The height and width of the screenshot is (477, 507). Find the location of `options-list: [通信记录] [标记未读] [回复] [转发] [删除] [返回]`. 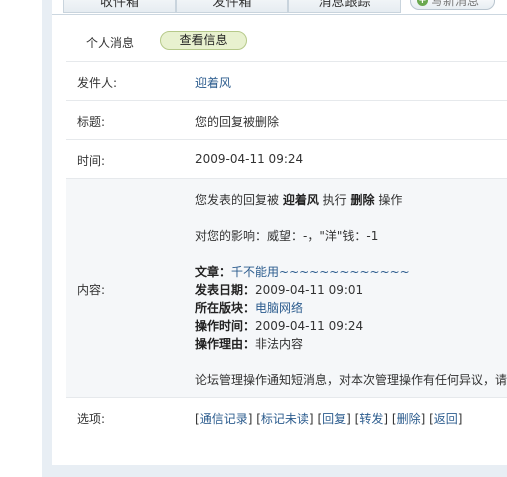

options-list: [通信记录] [标记未读] [回复] [转发] [删除] [返回] is located at coordinates (329, 419).